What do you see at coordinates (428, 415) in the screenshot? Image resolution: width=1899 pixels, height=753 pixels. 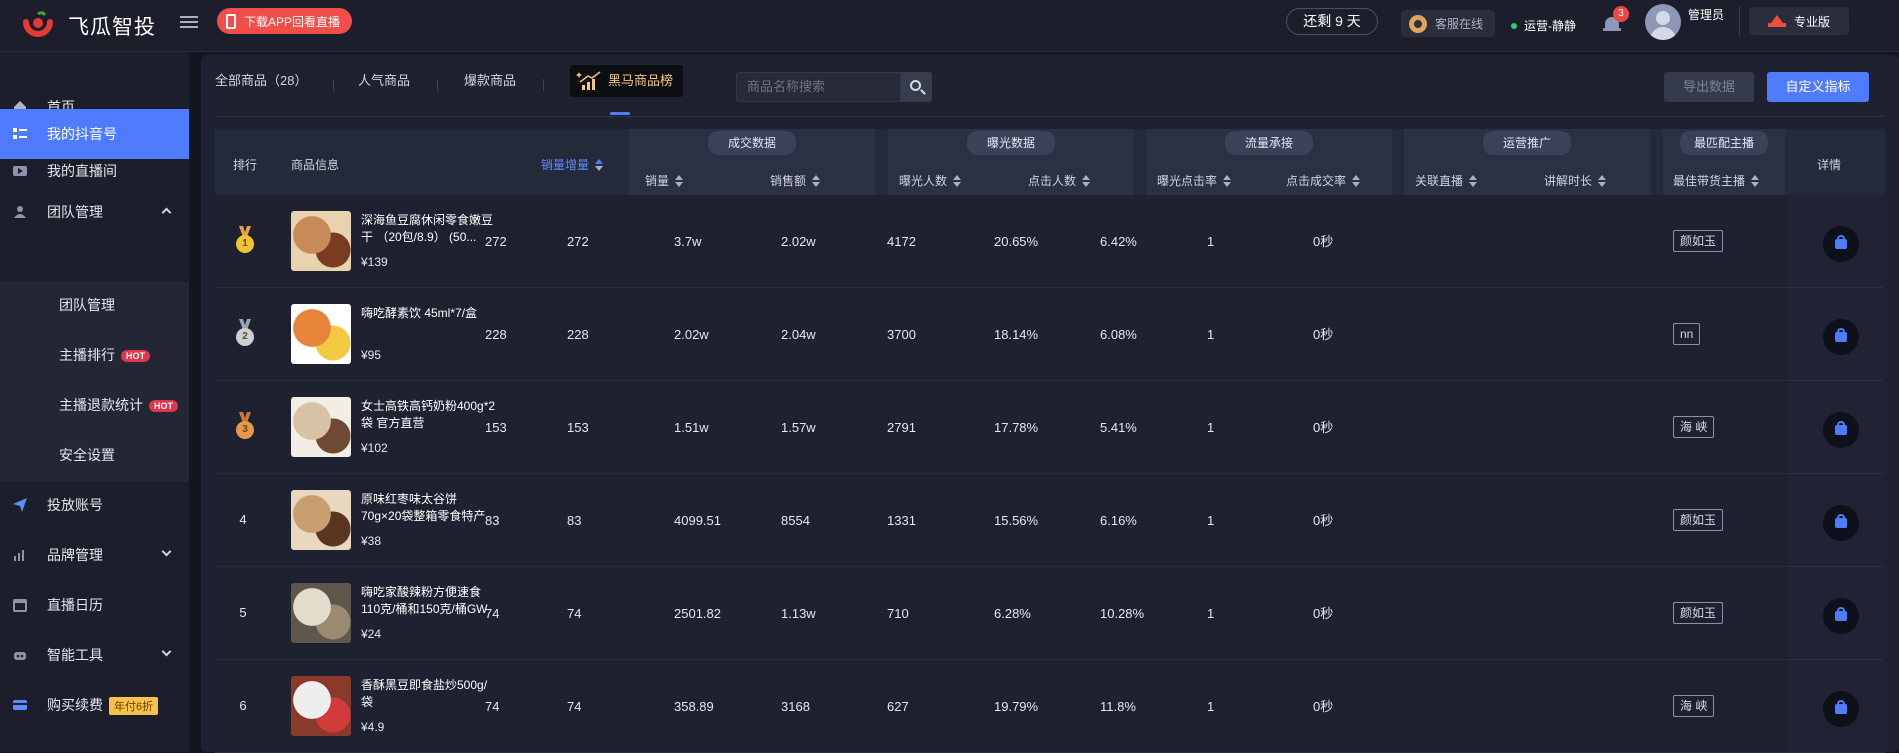 I see `product-name: 女士高铁高钙奶粉400g*2袋 官方直营` at bounding box center [428, 415].